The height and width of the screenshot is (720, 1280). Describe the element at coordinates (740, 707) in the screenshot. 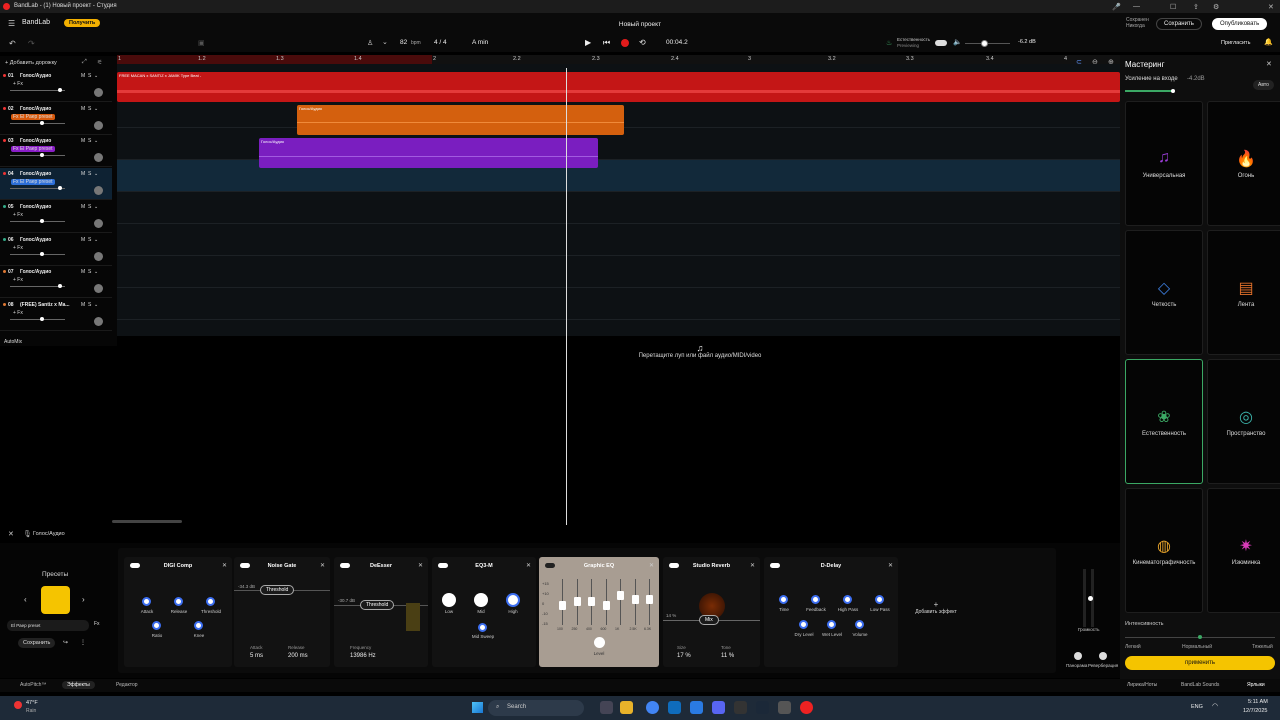

I see `app-icon` at that location.